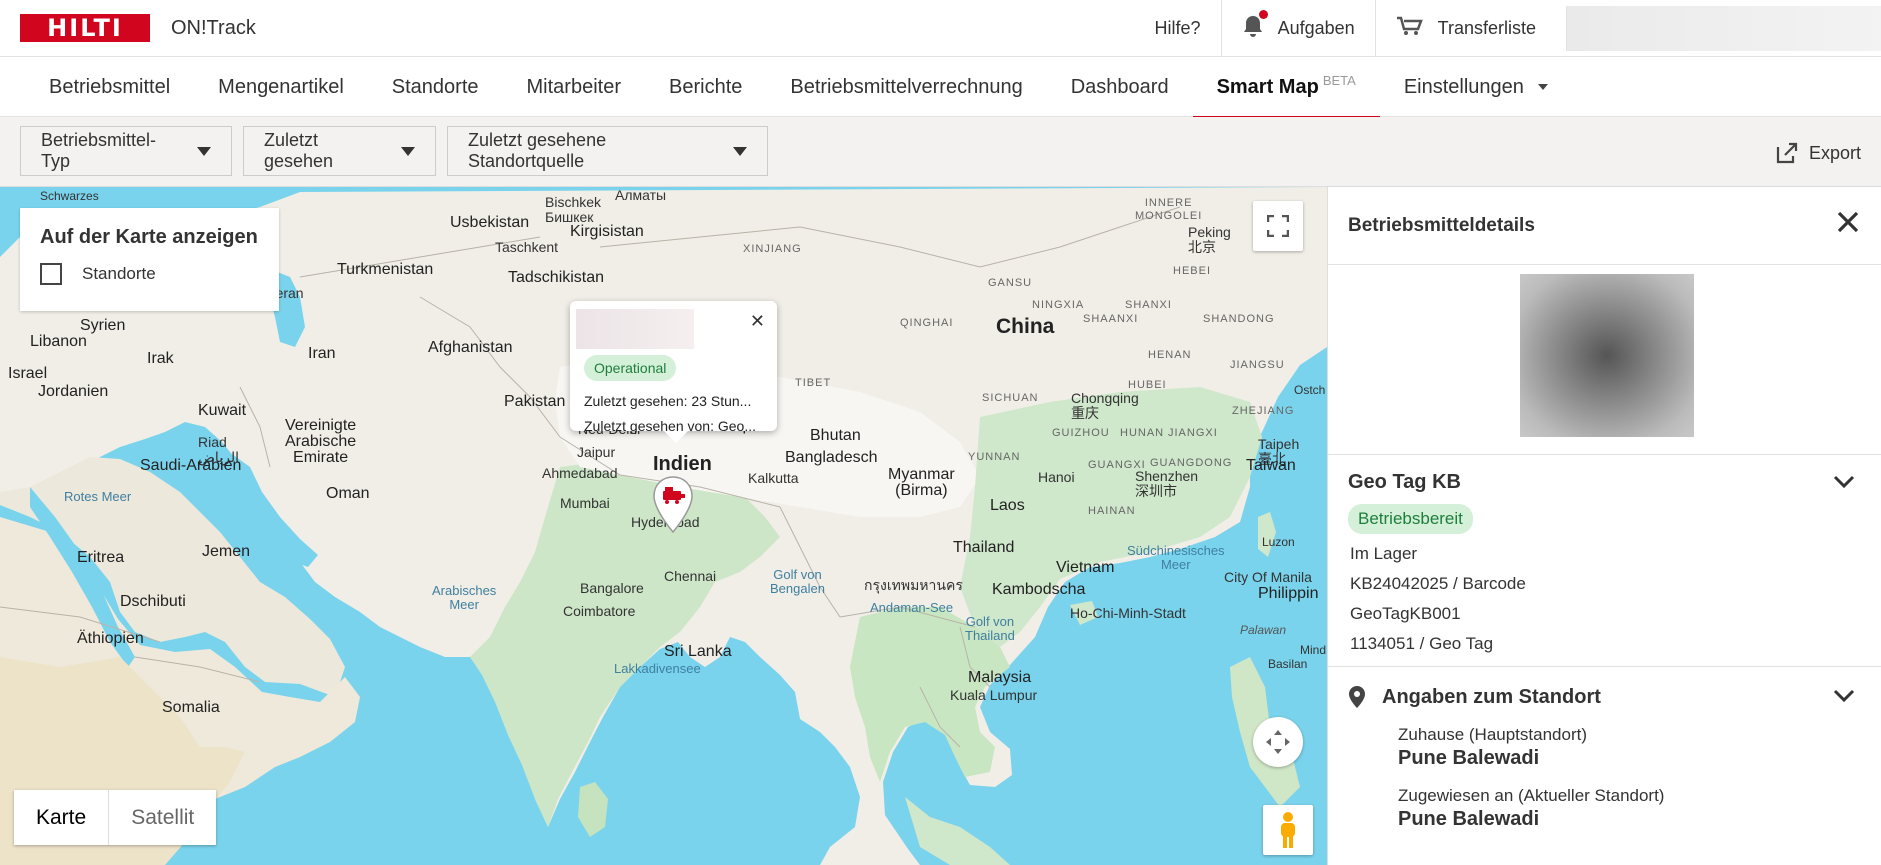  What do you see at coordinates (1491, 696) in the screenshot?
I see `location-title: Angaben zum Standort` at bounding box center [1491, 696].